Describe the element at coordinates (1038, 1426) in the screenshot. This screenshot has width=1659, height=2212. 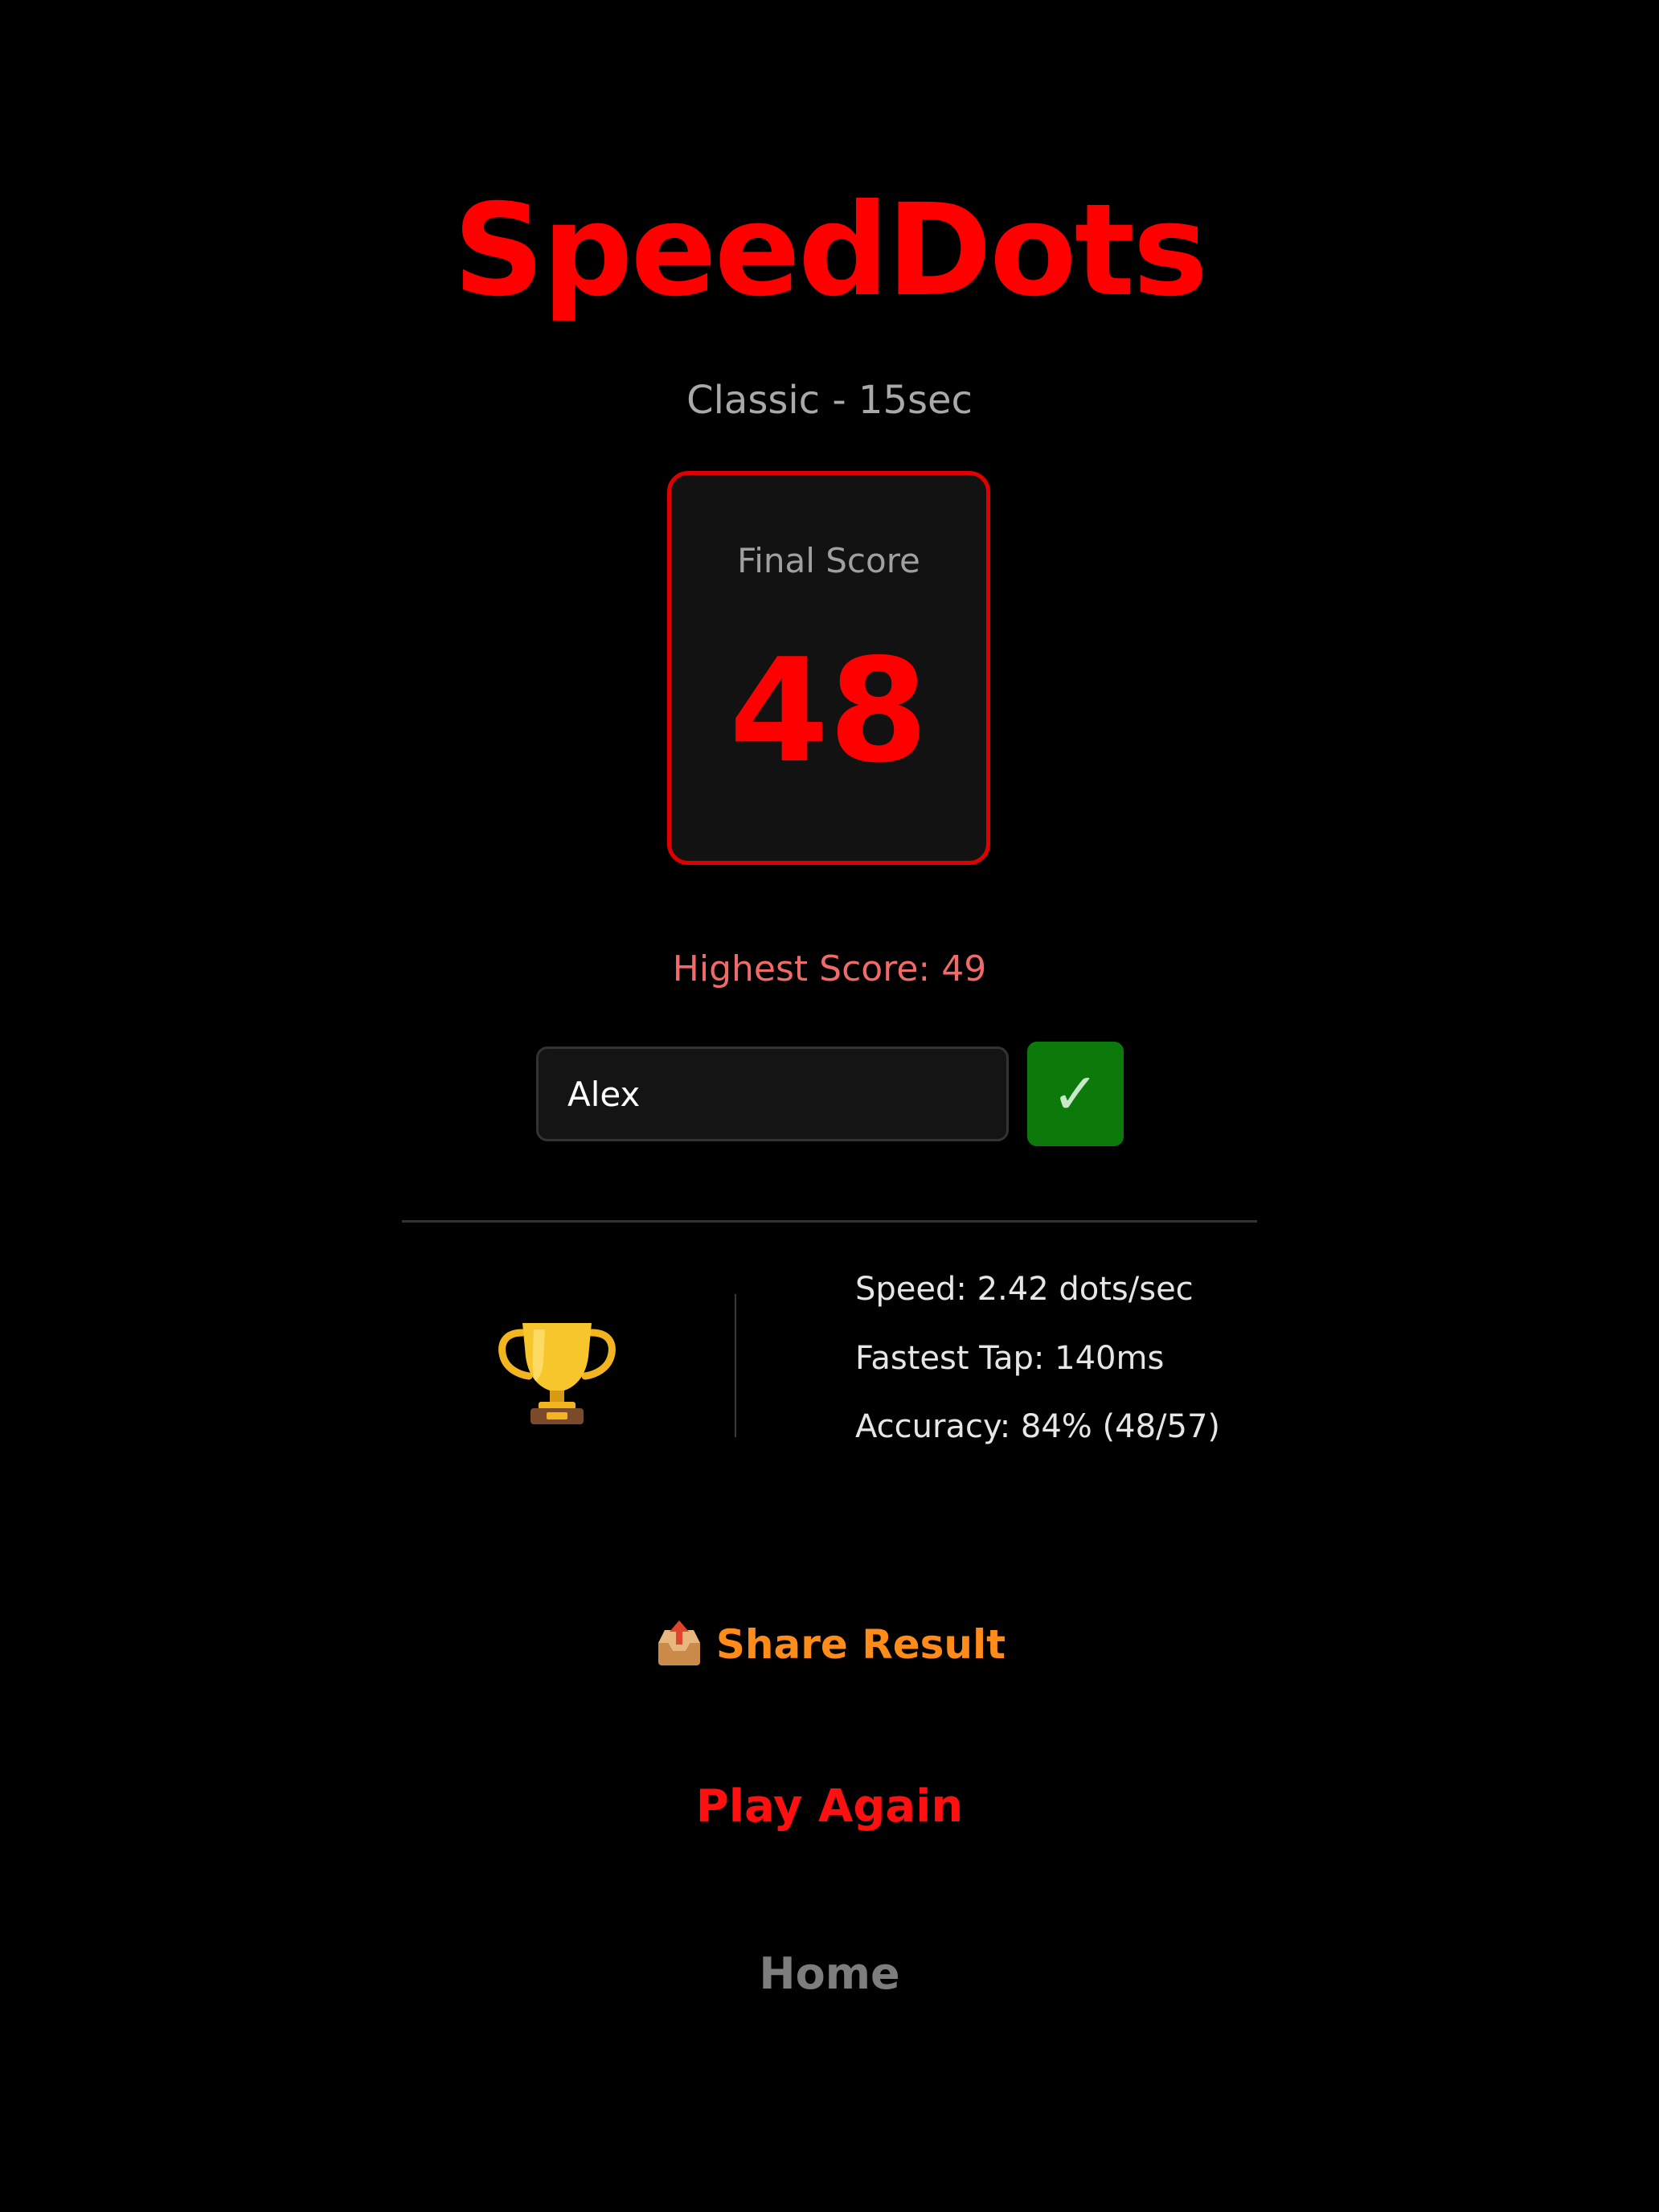
I see `stat-accuracy: Accuracy: 84% (48/57)` at that location.